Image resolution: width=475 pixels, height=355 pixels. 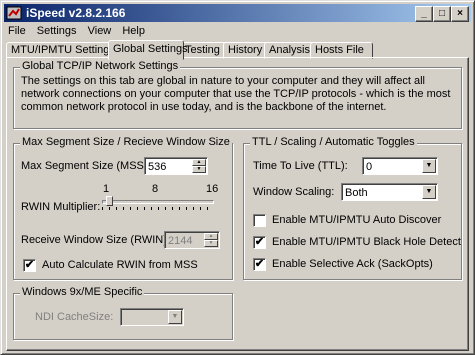 I want to click on menu-file: File, so click(x=17, y=31).